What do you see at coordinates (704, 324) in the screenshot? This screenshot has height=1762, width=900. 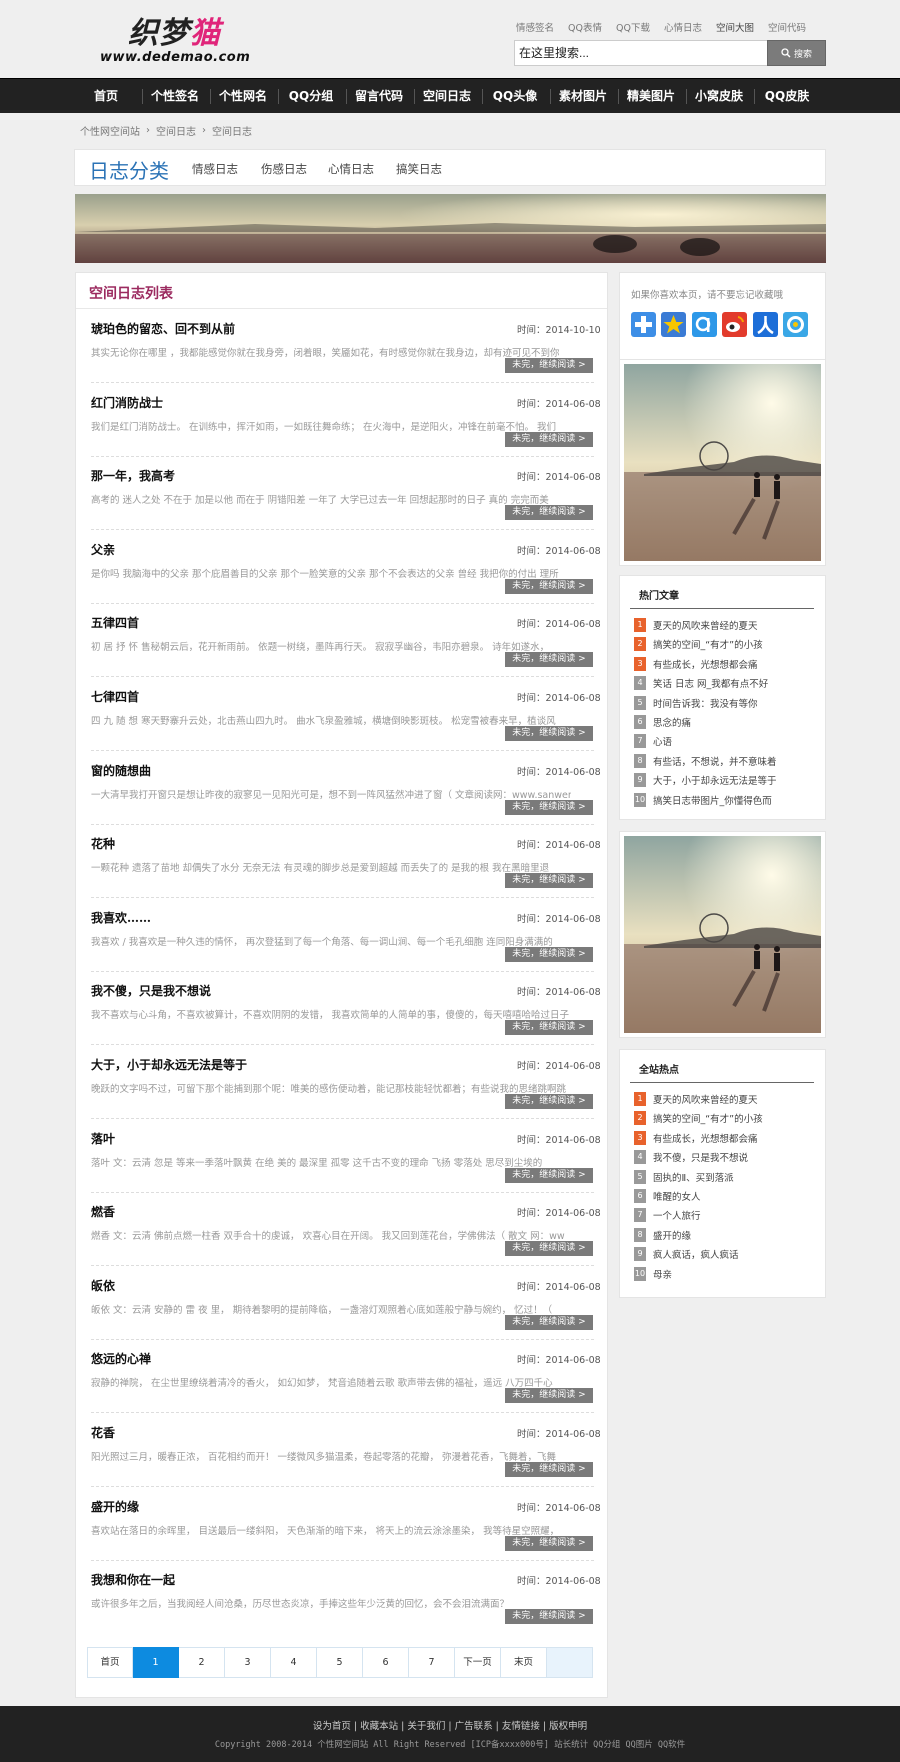 I see `share-tencent-icon` at bounding box center [704, 324].